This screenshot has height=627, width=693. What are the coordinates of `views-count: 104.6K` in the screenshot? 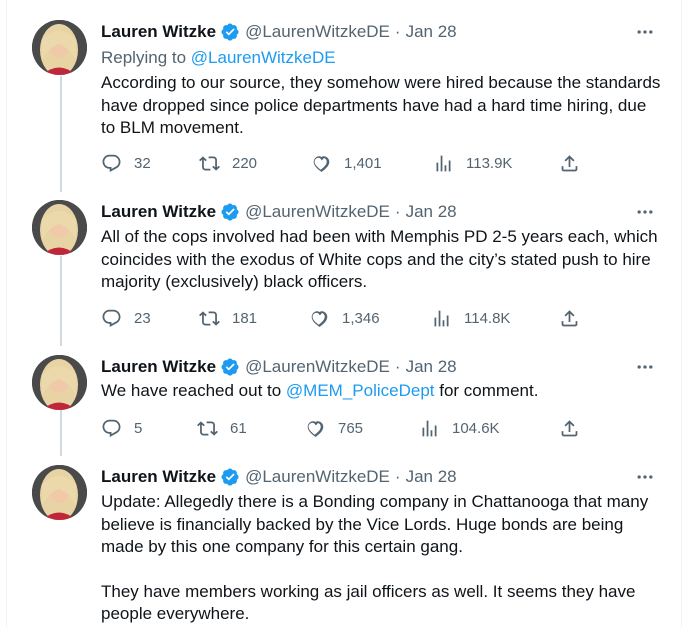 It's located at (476, 428).